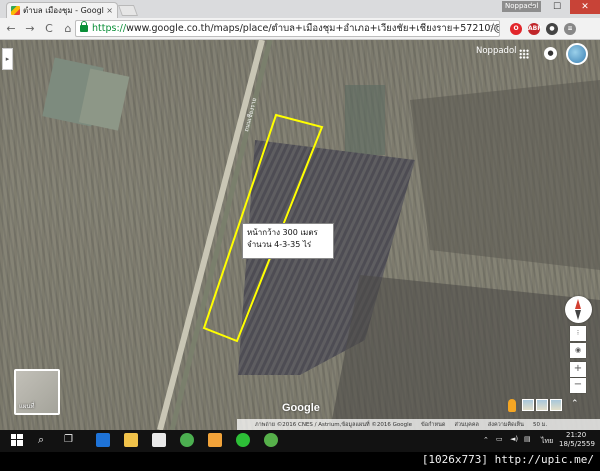 The width and height of the screenshot is (600, 471). What do you see at coordinates (7, 59) in the screenshot?
I see `side-panel-toggle: ▸` at bounding box center [7, 59].